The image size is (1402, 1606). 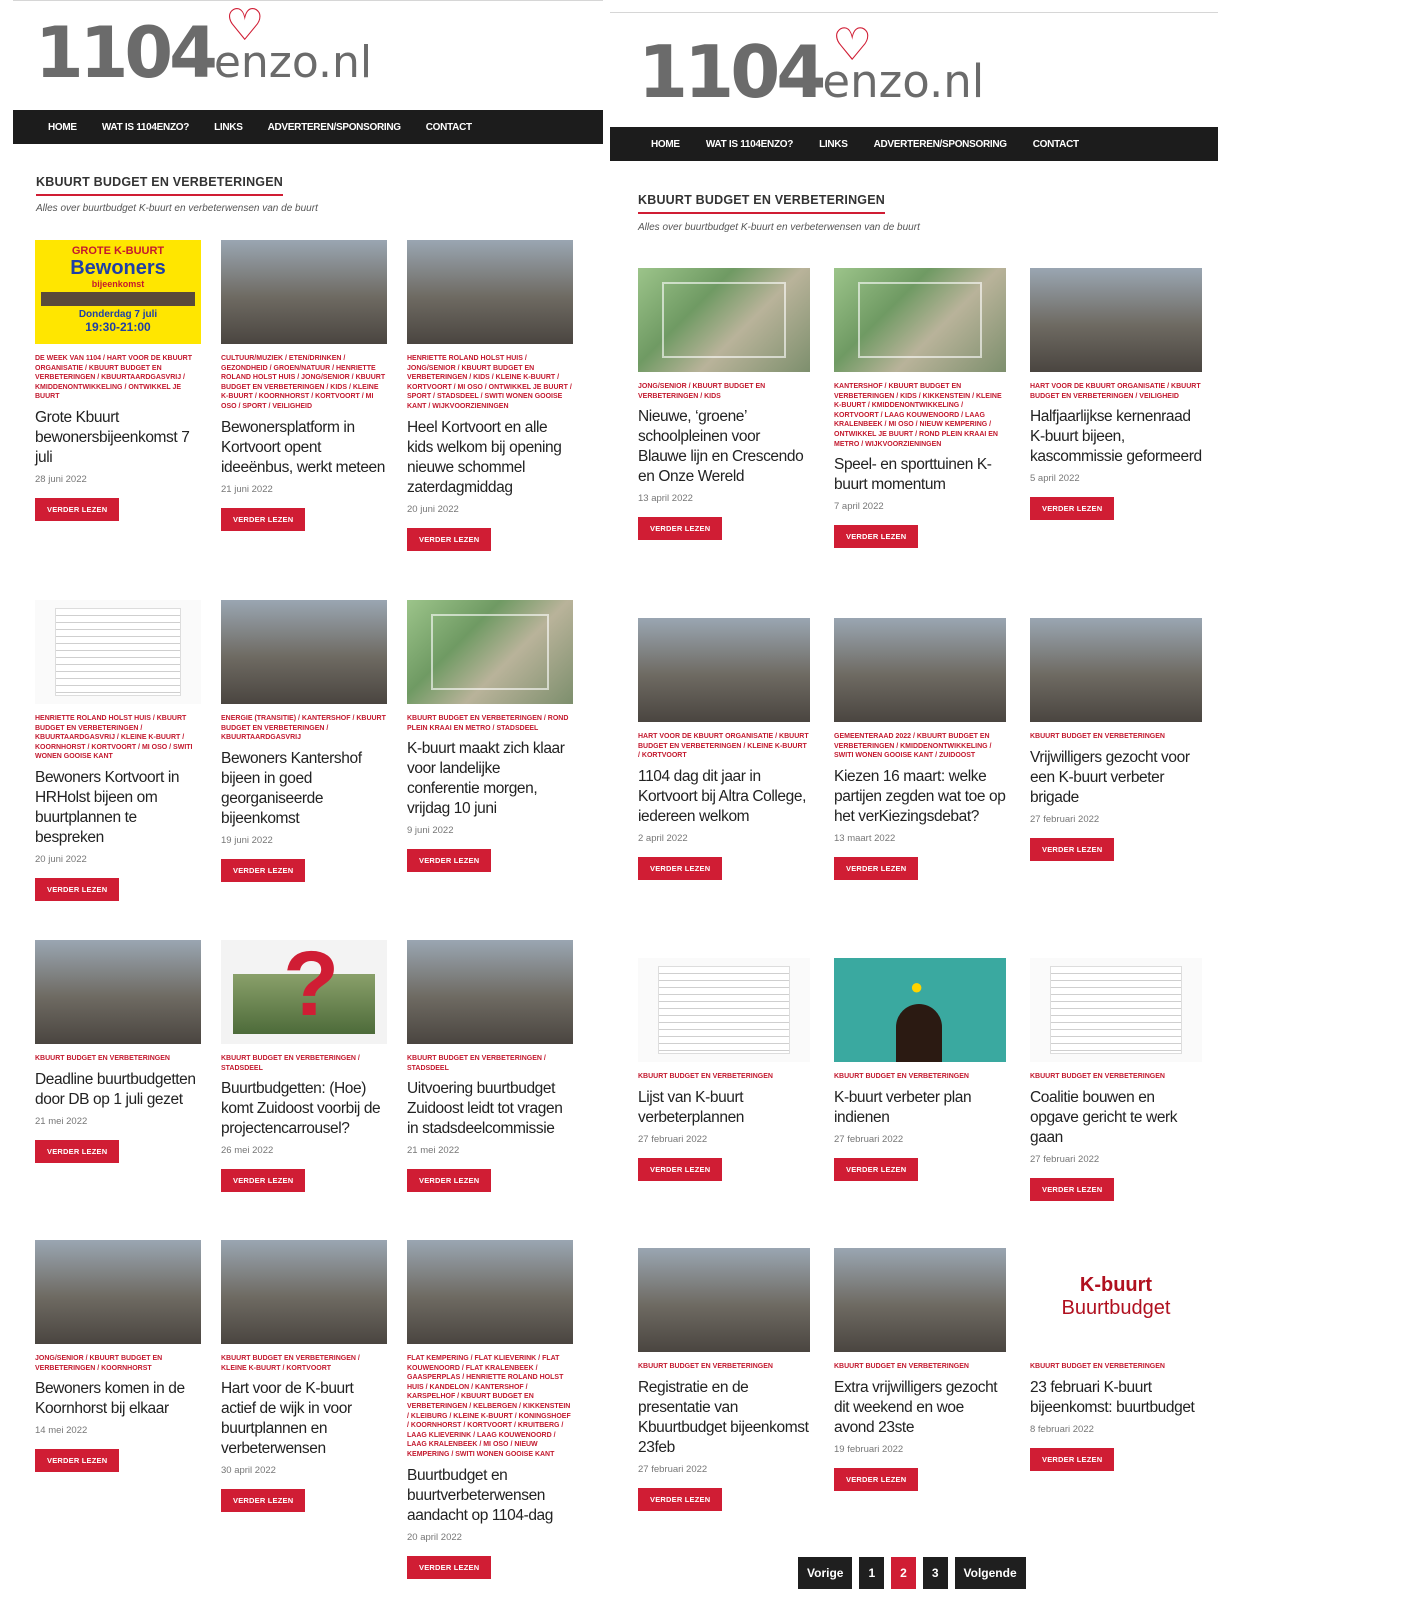 I want to click on nav-home: HOME, so click(x=665, y=144).